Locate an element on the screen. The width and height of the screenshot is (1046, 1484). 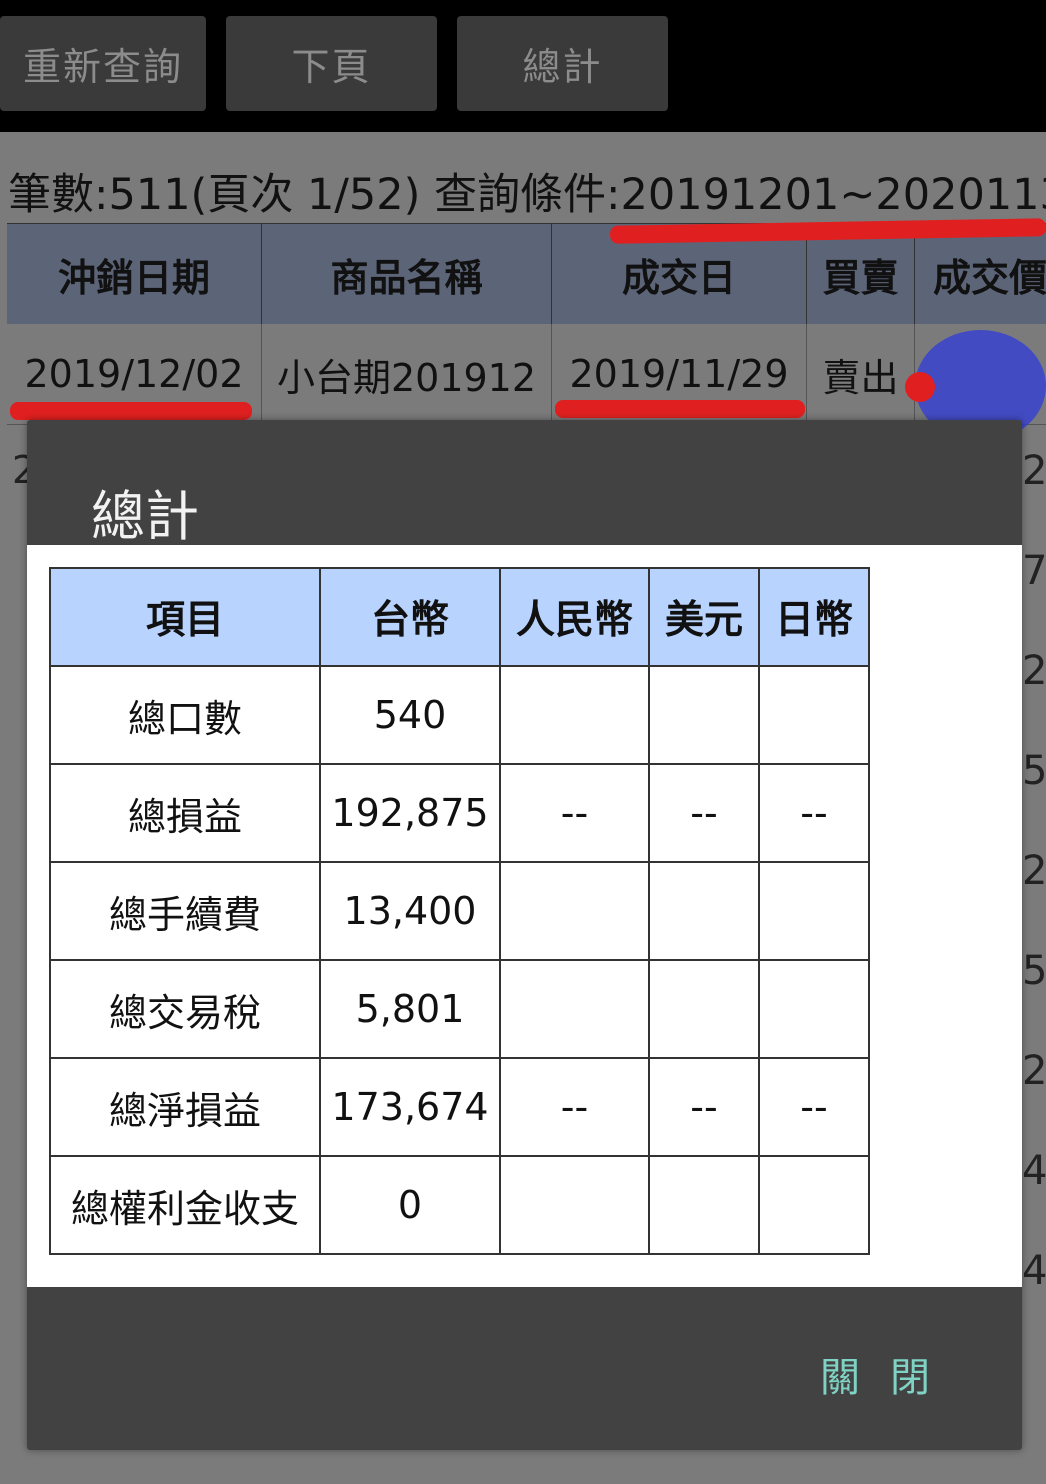
row-label: 總淨損益 is located at coordinates (185, 1107).